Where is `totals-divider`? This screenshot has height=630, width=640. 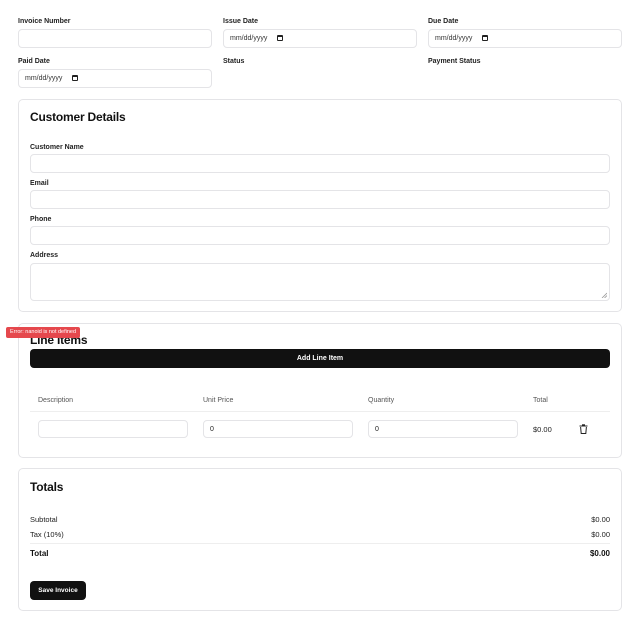 totals-divider is located at coordinates (320, 543).